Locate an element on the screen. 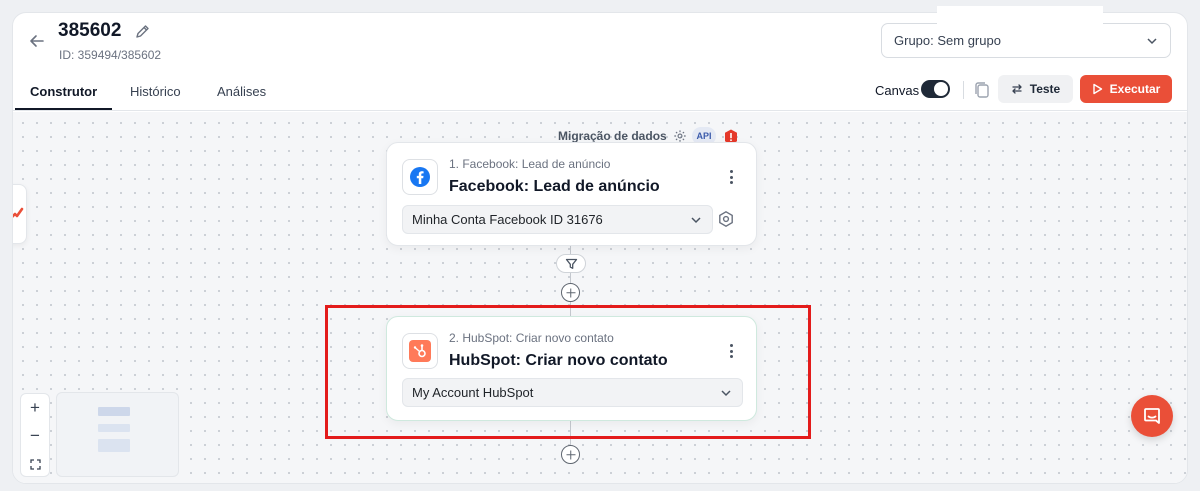 Image resolution: width=1200 pixels, height=491 pixels. chat-icon is located at coordinates (1152, 416).